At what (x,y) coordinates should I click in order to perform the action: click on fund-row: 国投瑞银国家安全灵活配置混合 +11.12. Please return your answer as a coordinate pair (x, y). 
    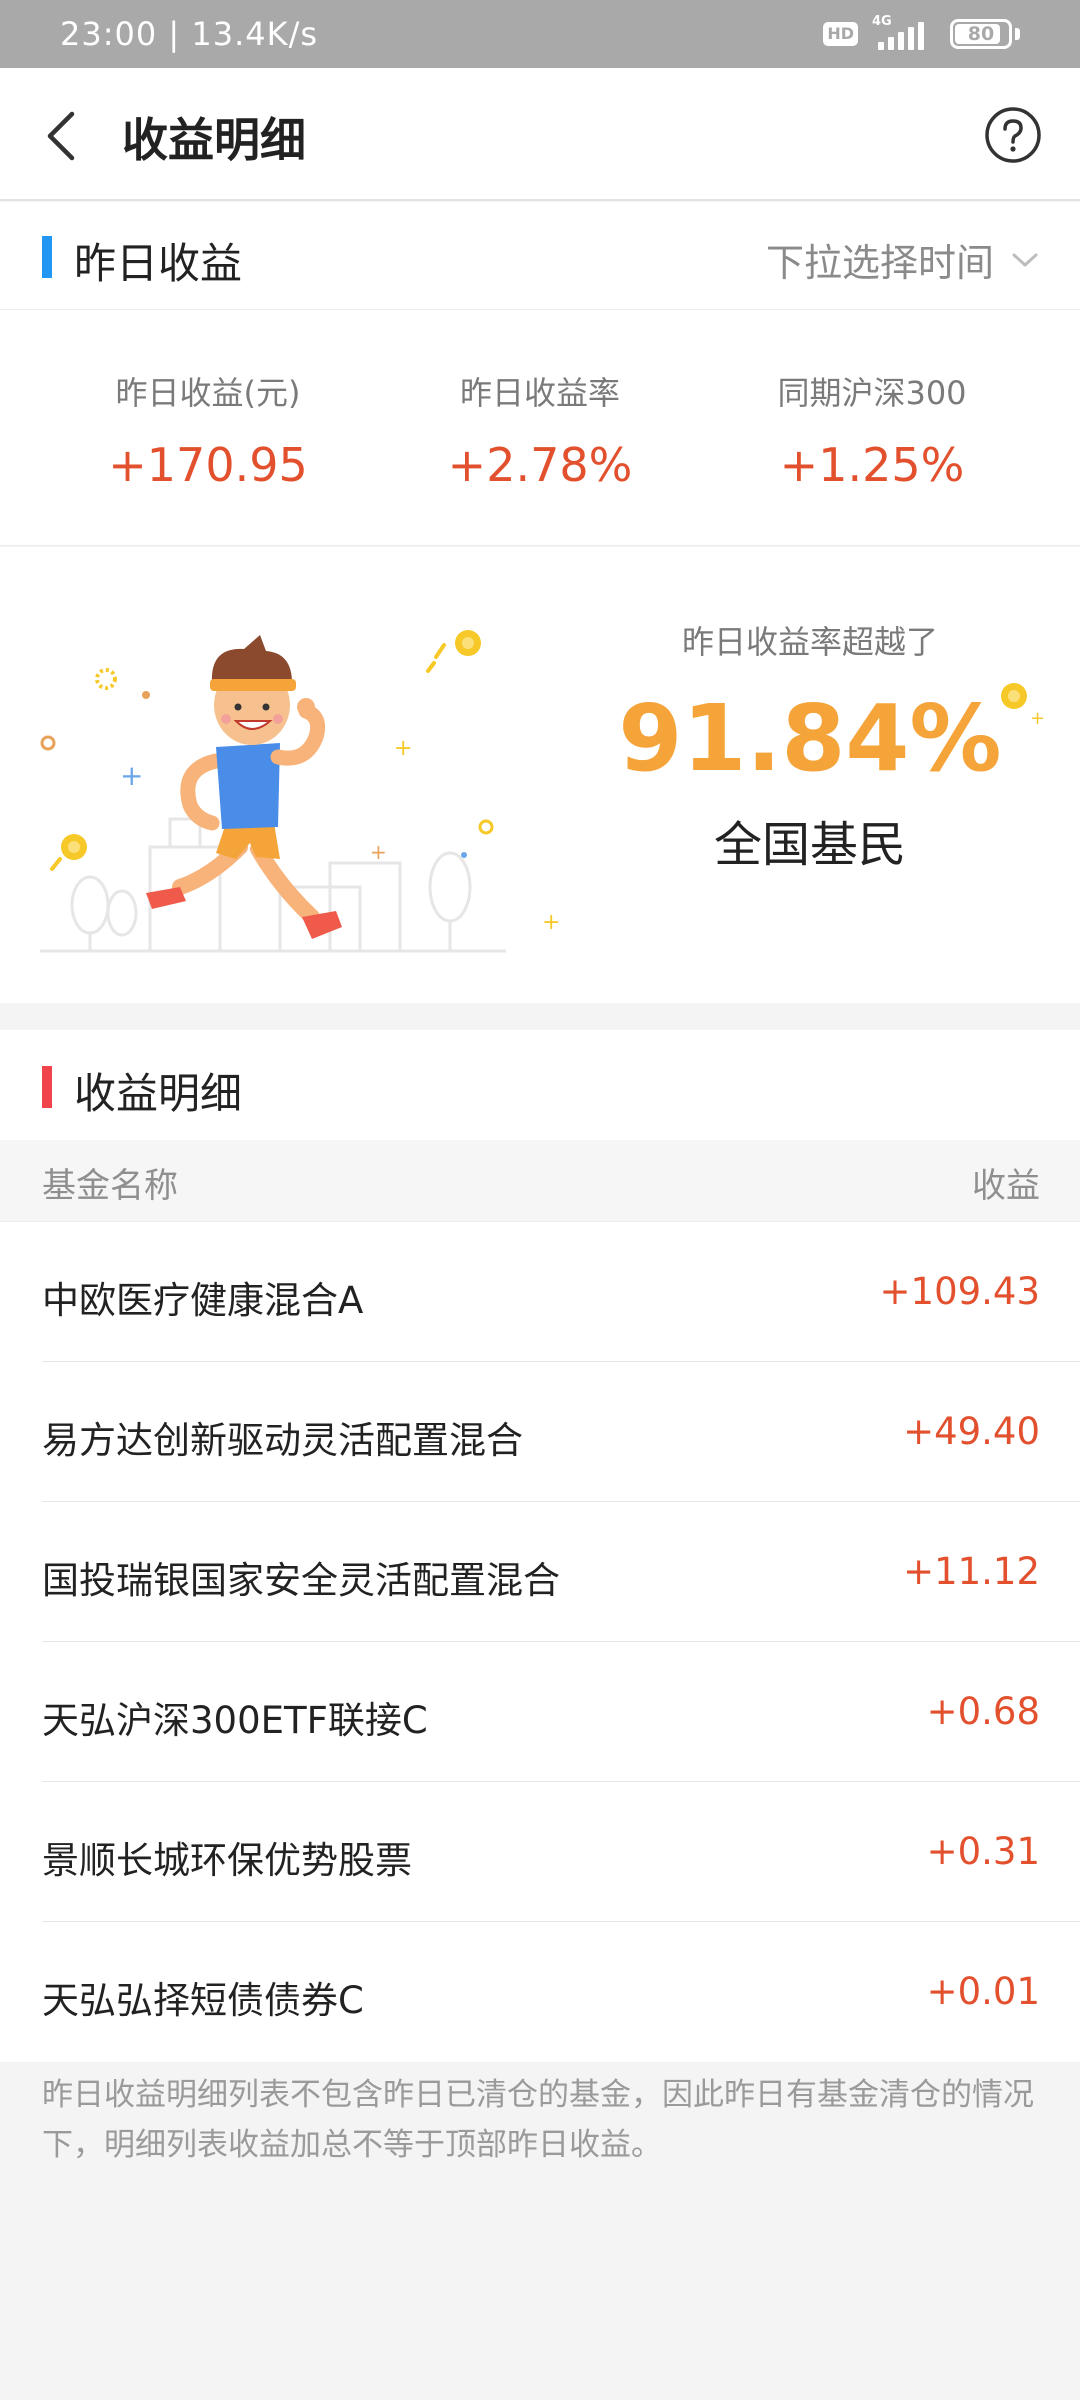
    Looking at the image, I should click on (540, 1572).